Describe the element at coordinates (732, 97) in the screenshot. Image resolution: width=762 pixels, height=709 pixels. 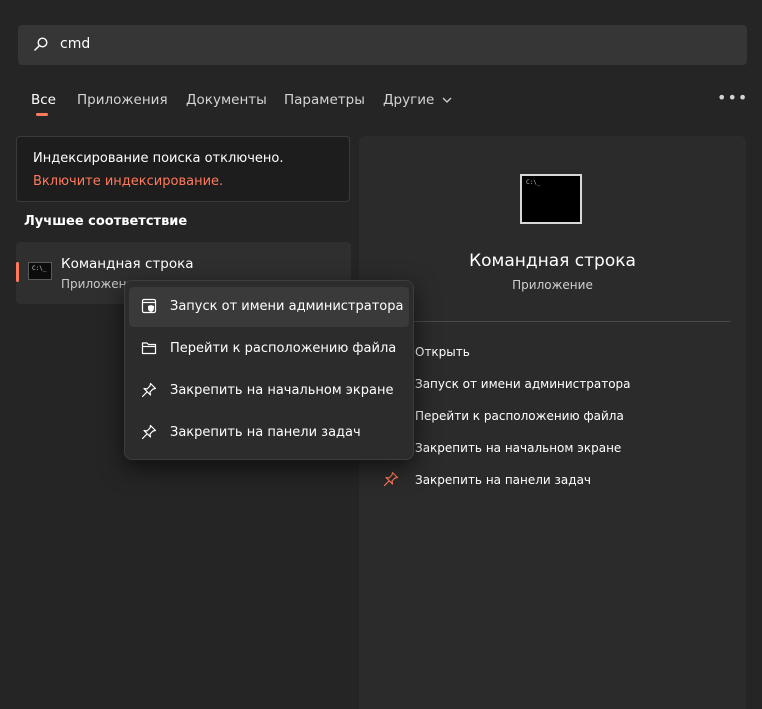
I see `more-options-button: •••` at that location.